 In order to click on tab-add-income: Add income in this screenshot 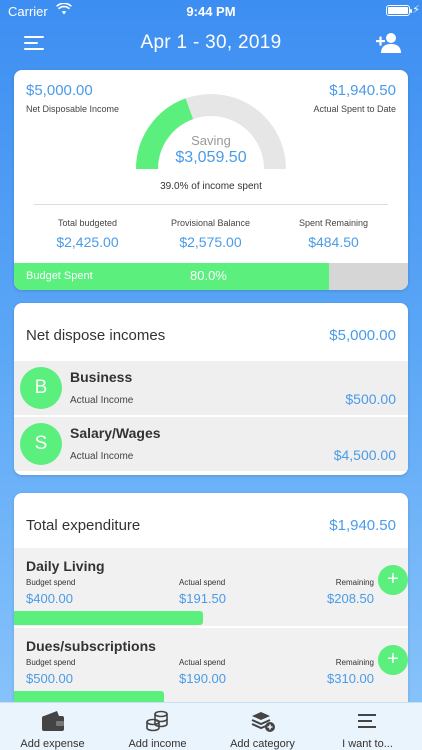, I will do `click(157, 726)`.